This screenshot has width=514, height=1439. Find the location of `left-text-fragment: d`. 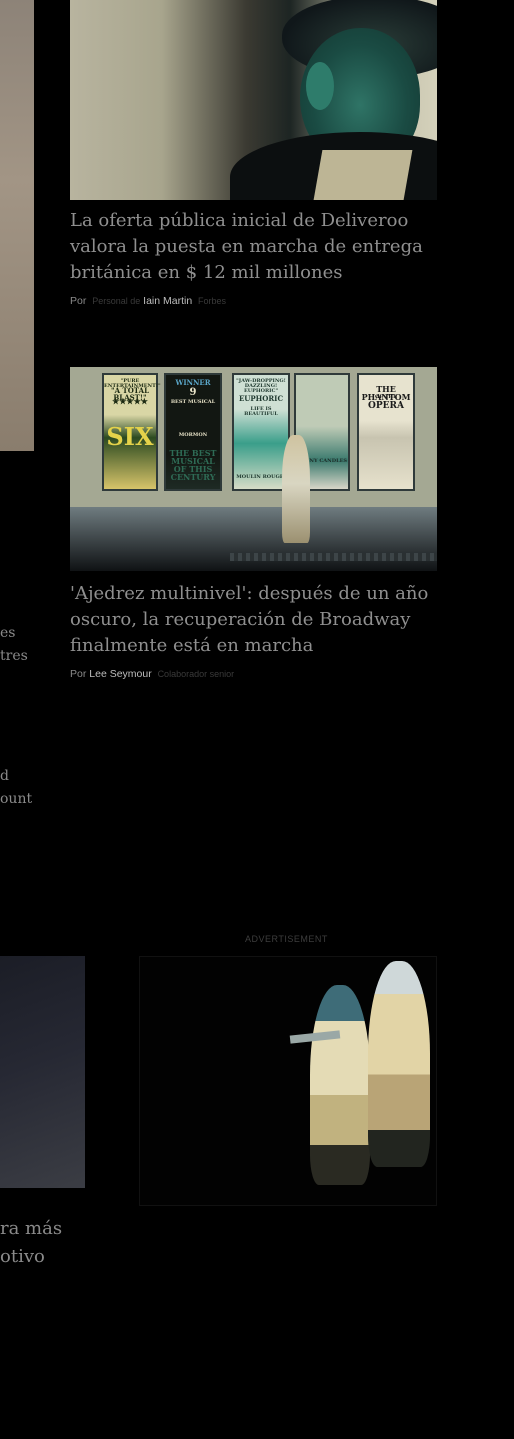

left-text-fragment: d is located at coordinates (4, 776).